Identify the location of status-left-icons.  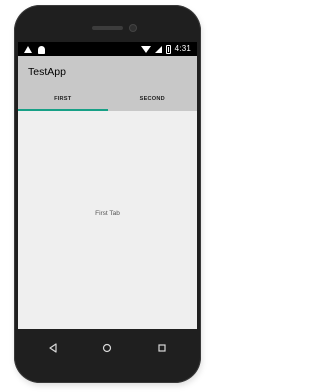
(34, 49).